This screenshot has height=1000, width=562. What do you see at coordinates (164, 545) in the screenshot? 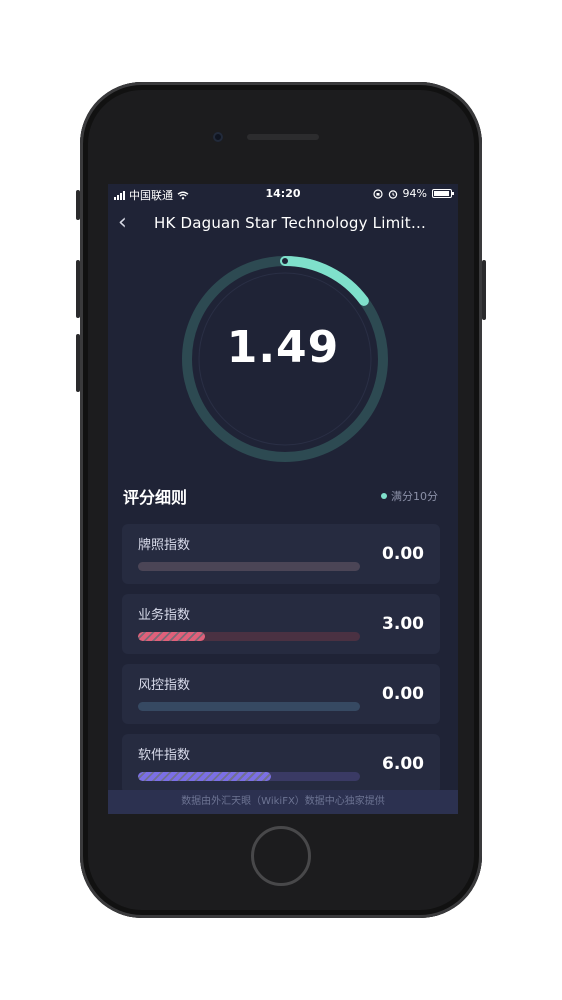
I see `metric-label: 牌照指数` at bounding box center [164, 545].